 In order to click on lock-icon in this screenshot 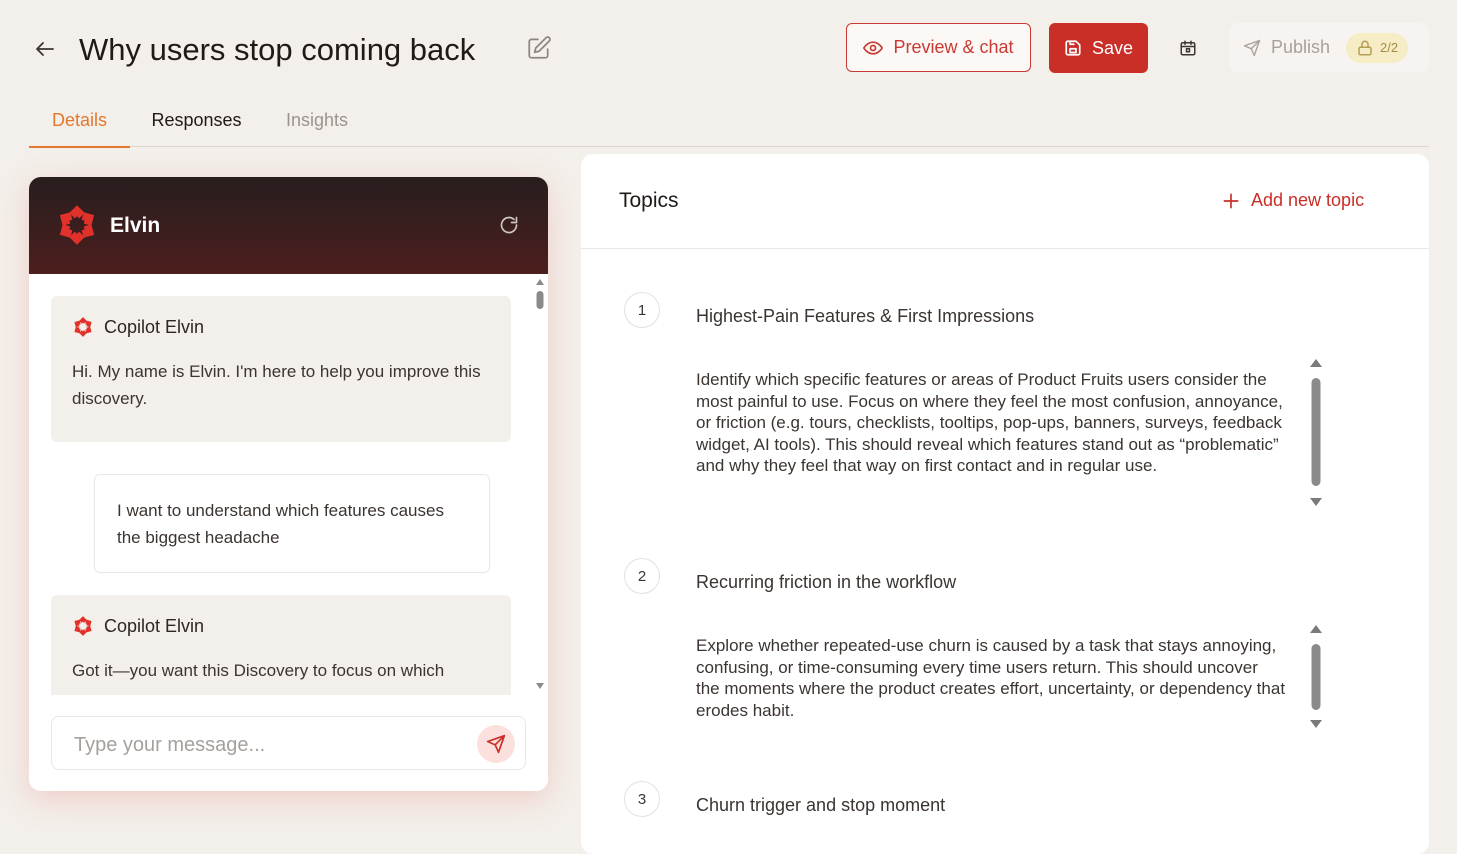, I will do `click(1365, 47)`.